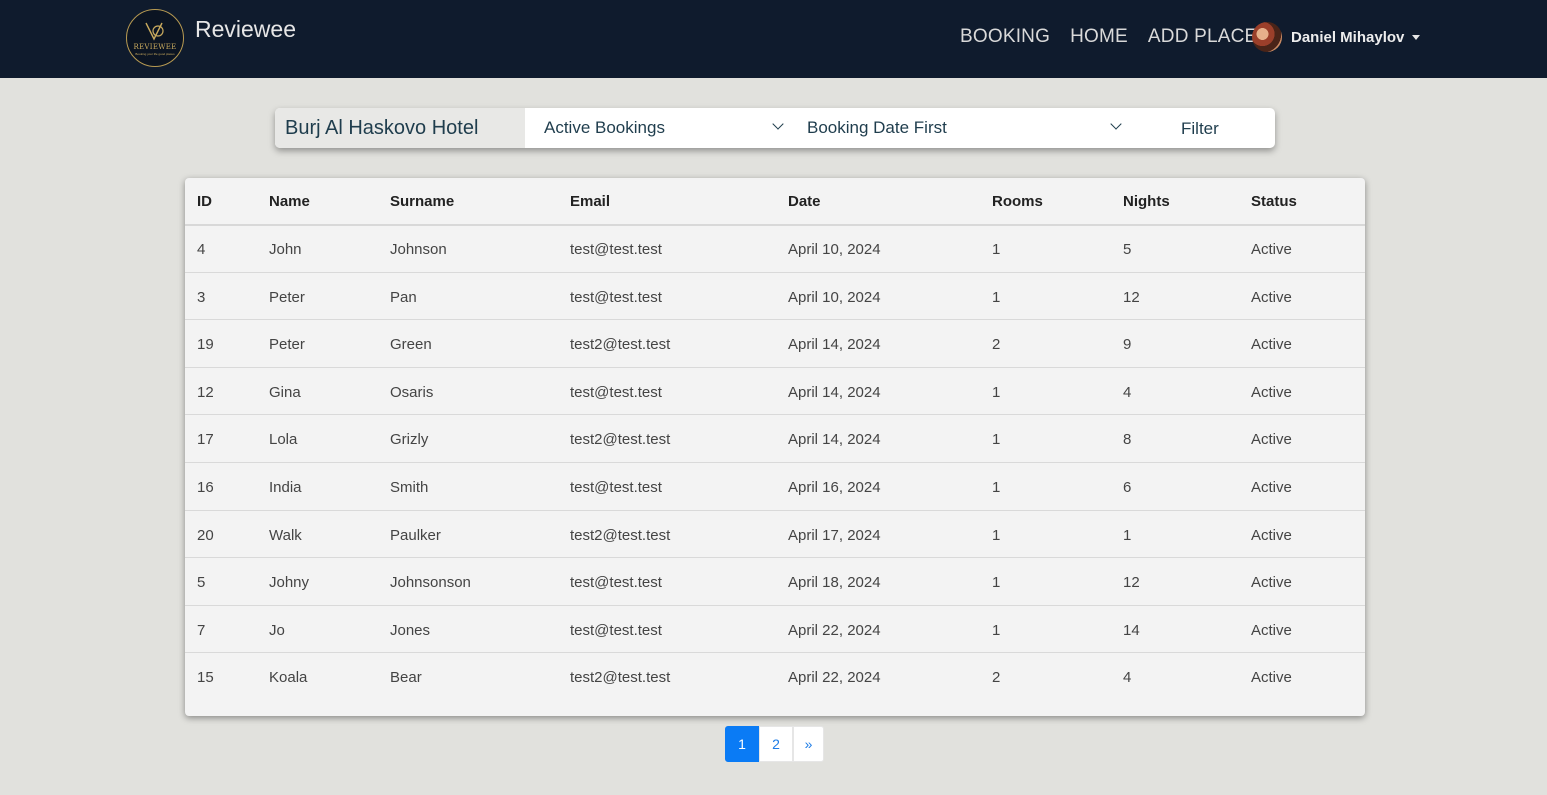 Image resolution: width=1547 pixels, height=795 pixels. I want to click on filter-button: Filter, so click(1200, 129).